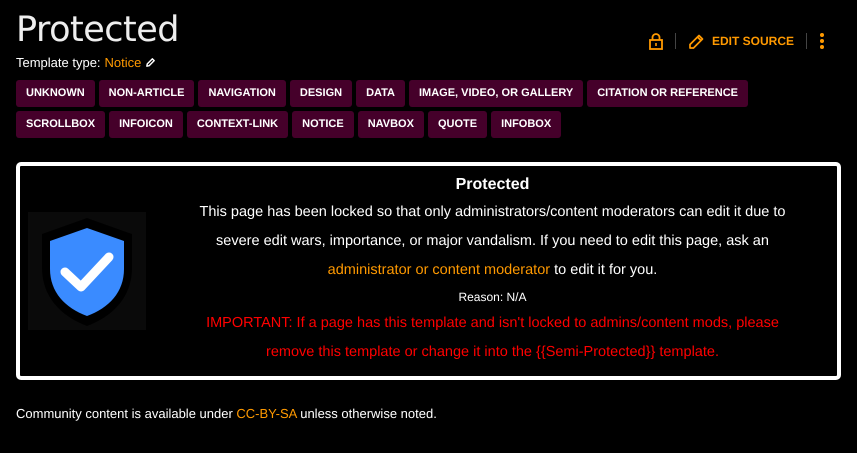  Describe the element at coordinates (58, 62) in the screenshot. I see `template-type-label: Template type:` at that location.